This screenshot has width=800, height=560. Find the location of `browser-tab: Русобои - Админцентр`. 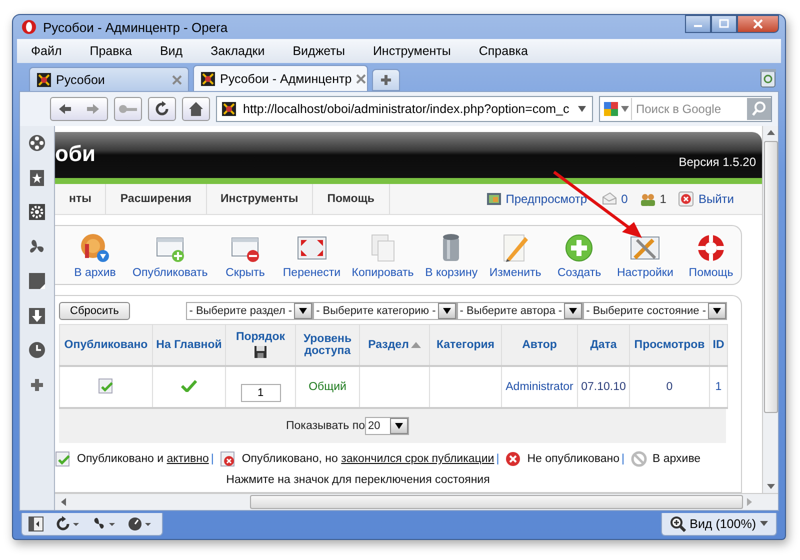

browser-tab: Русобои - Админцентр is located at coordinates (280, 78).